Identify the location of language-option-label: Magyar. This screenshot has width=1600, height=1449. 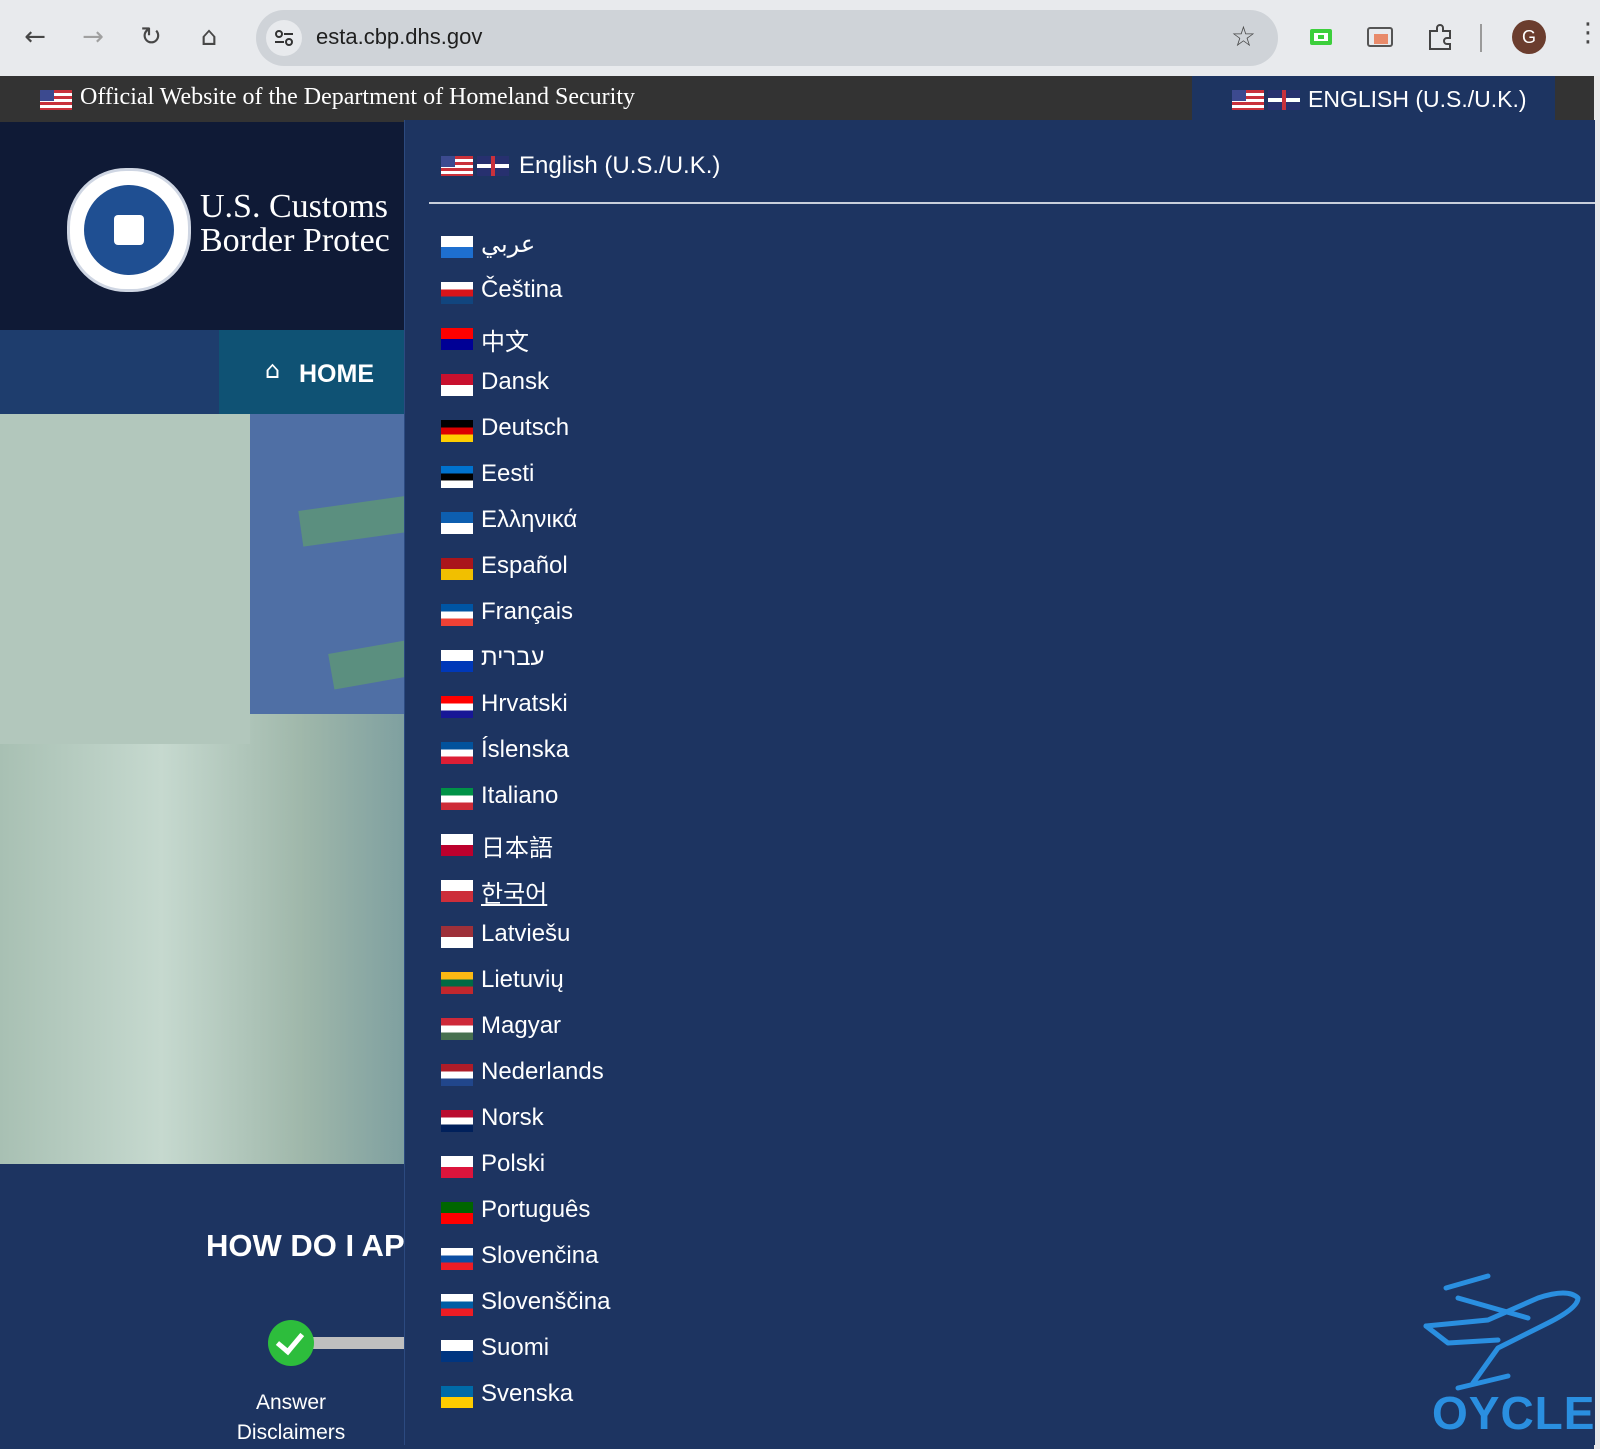
(521, 1026).